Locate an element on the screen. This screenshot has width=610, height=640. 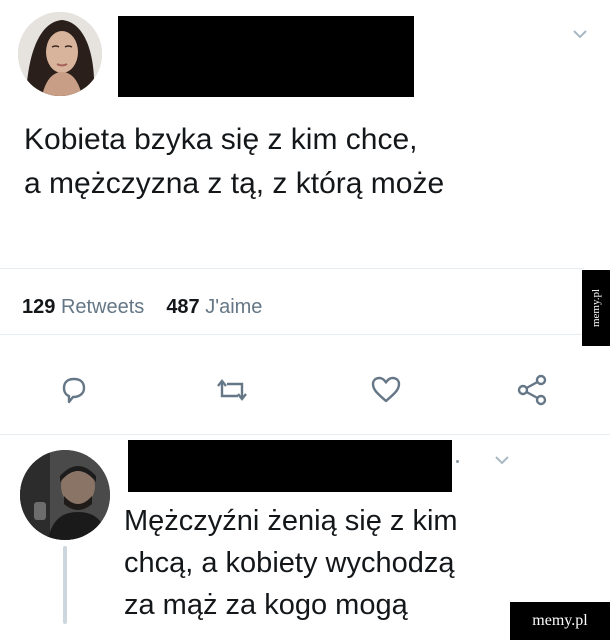
retweet-icon is located at coordinates (232, 390).